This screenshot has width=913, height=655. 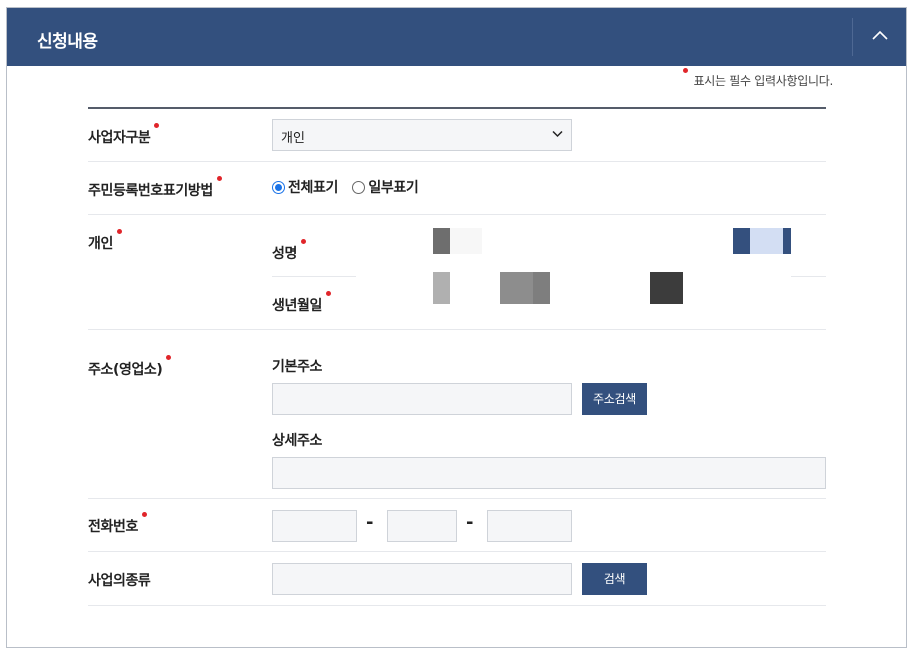 I want to click on business-type-select: 개인, so click(x=422, y=135).